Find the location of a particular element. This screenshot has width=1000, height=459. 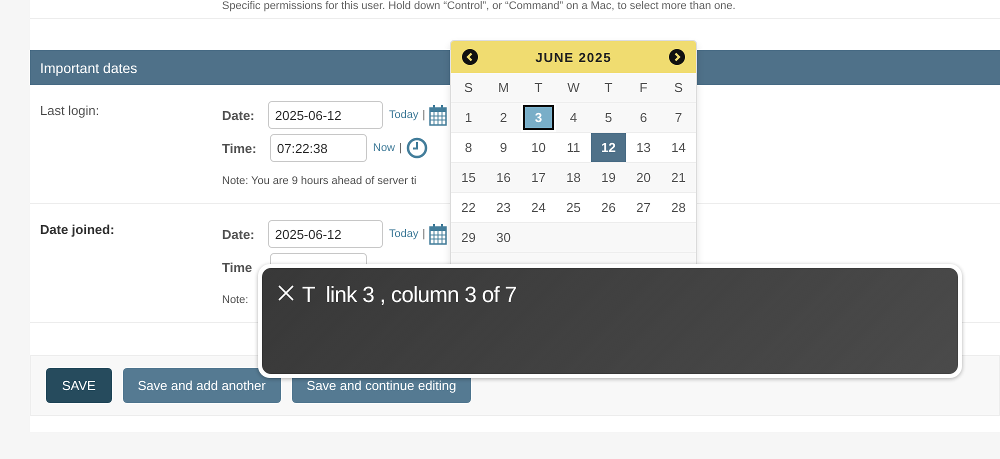

day-cell: 16 is located at coordinates (503, 177).